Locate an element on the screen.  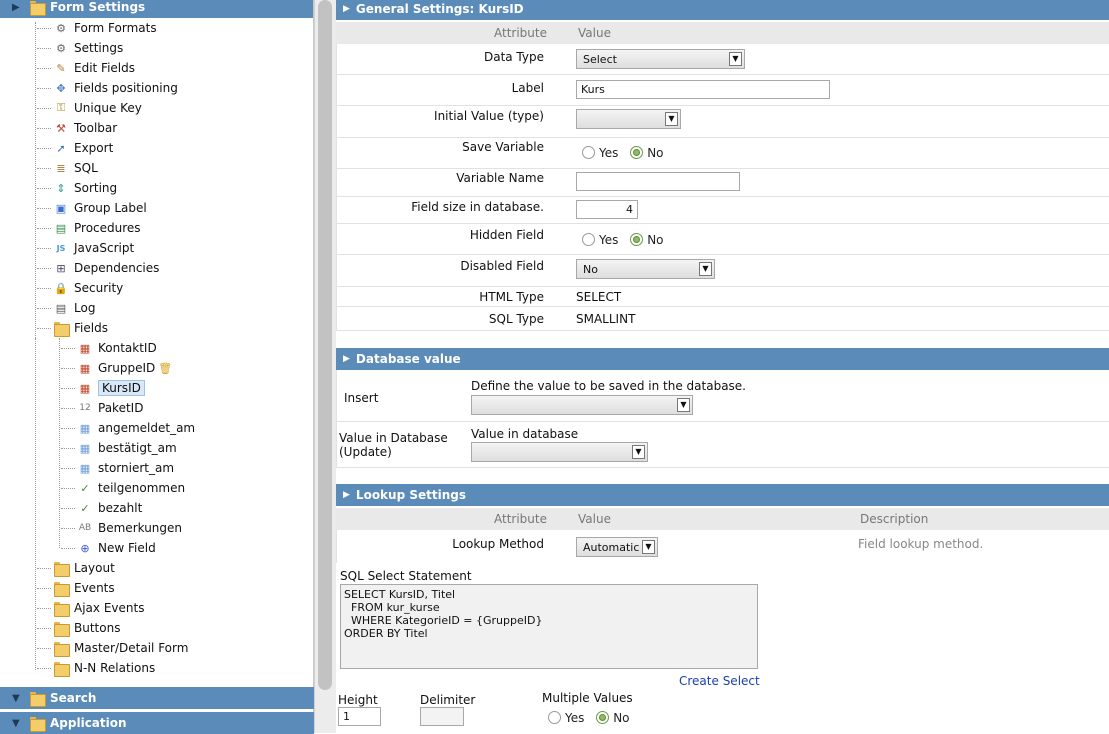
tree-item-label: JavaScript is located at coordinates (104, 248).